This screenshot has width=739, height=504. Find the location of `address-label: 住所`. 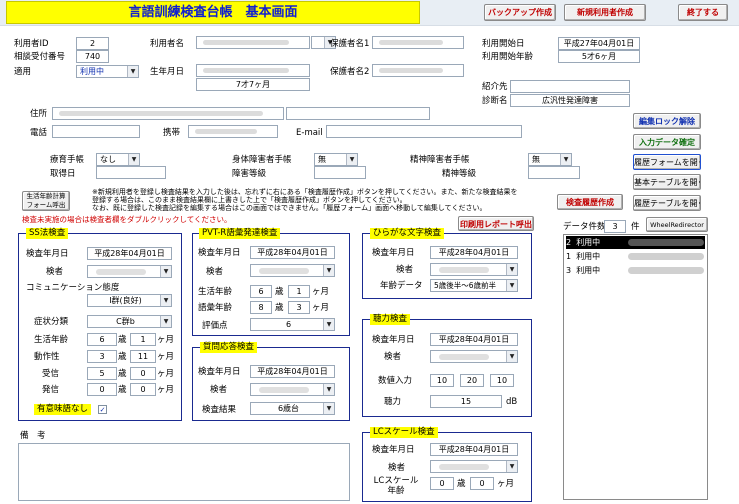

address-label: 住所 is located at coordinates (39, 114).